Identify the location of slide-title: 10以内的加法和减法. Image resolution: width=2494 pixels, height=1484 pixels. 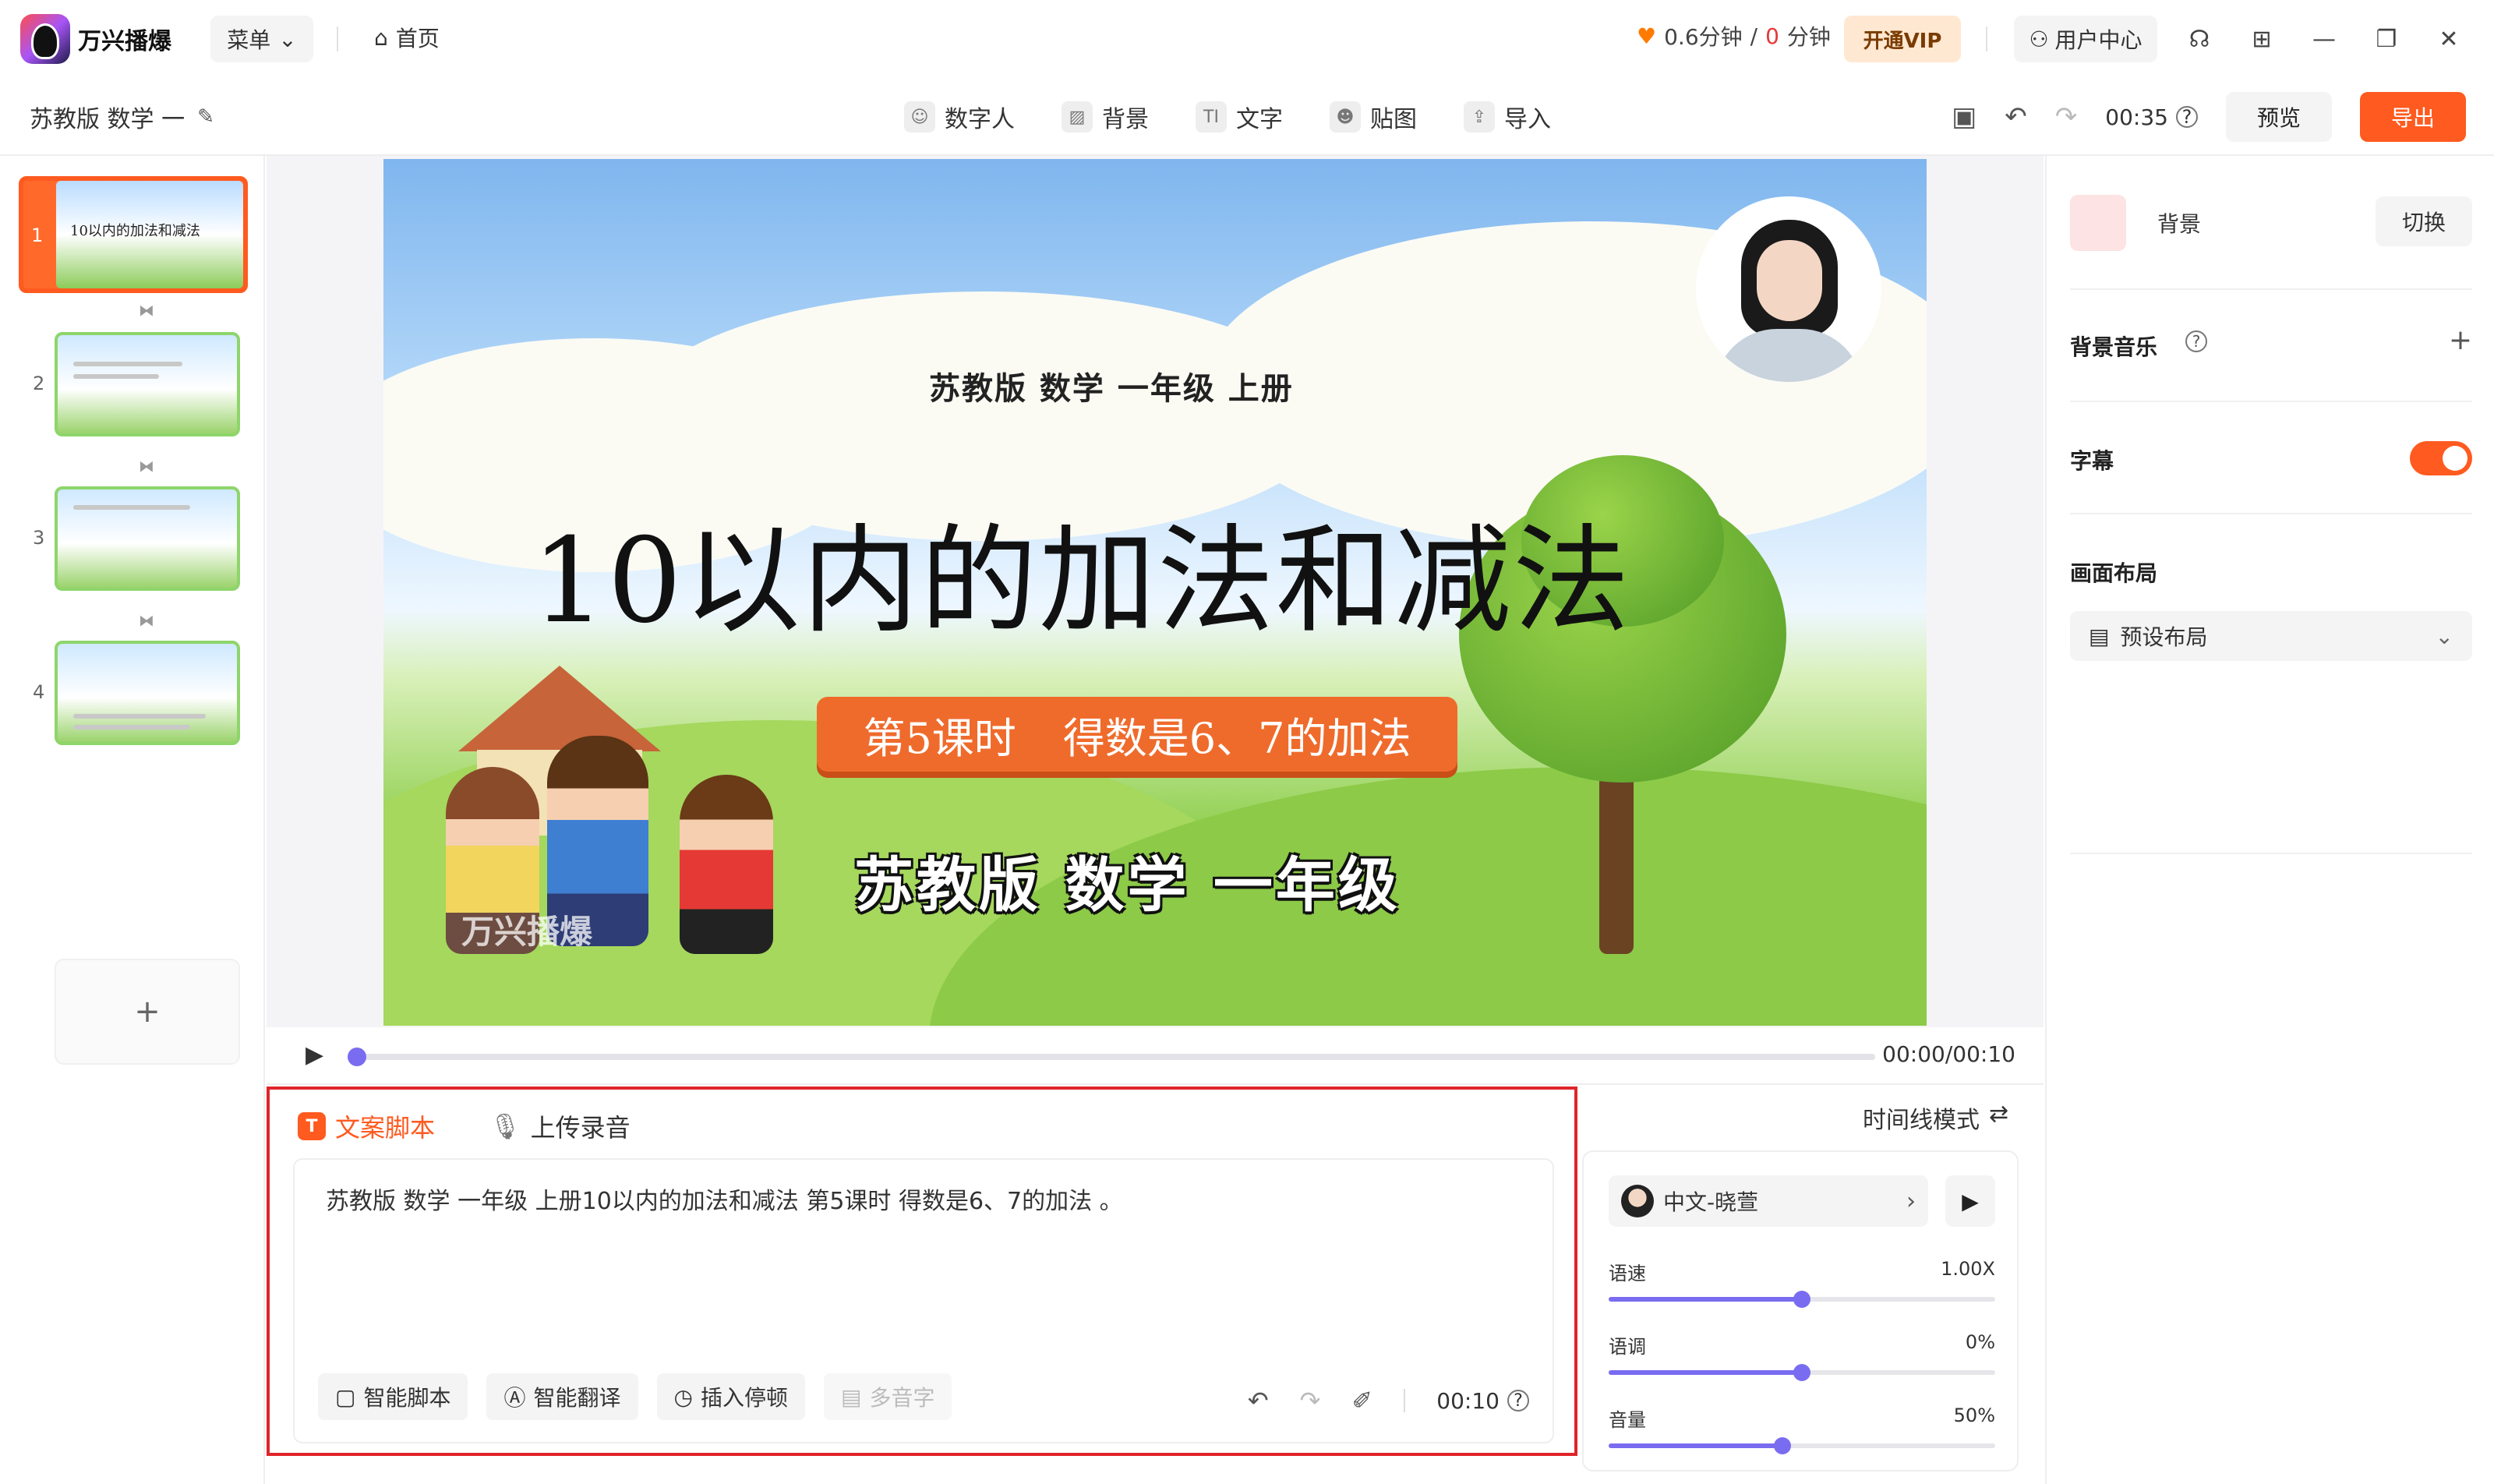
(1081, 570).